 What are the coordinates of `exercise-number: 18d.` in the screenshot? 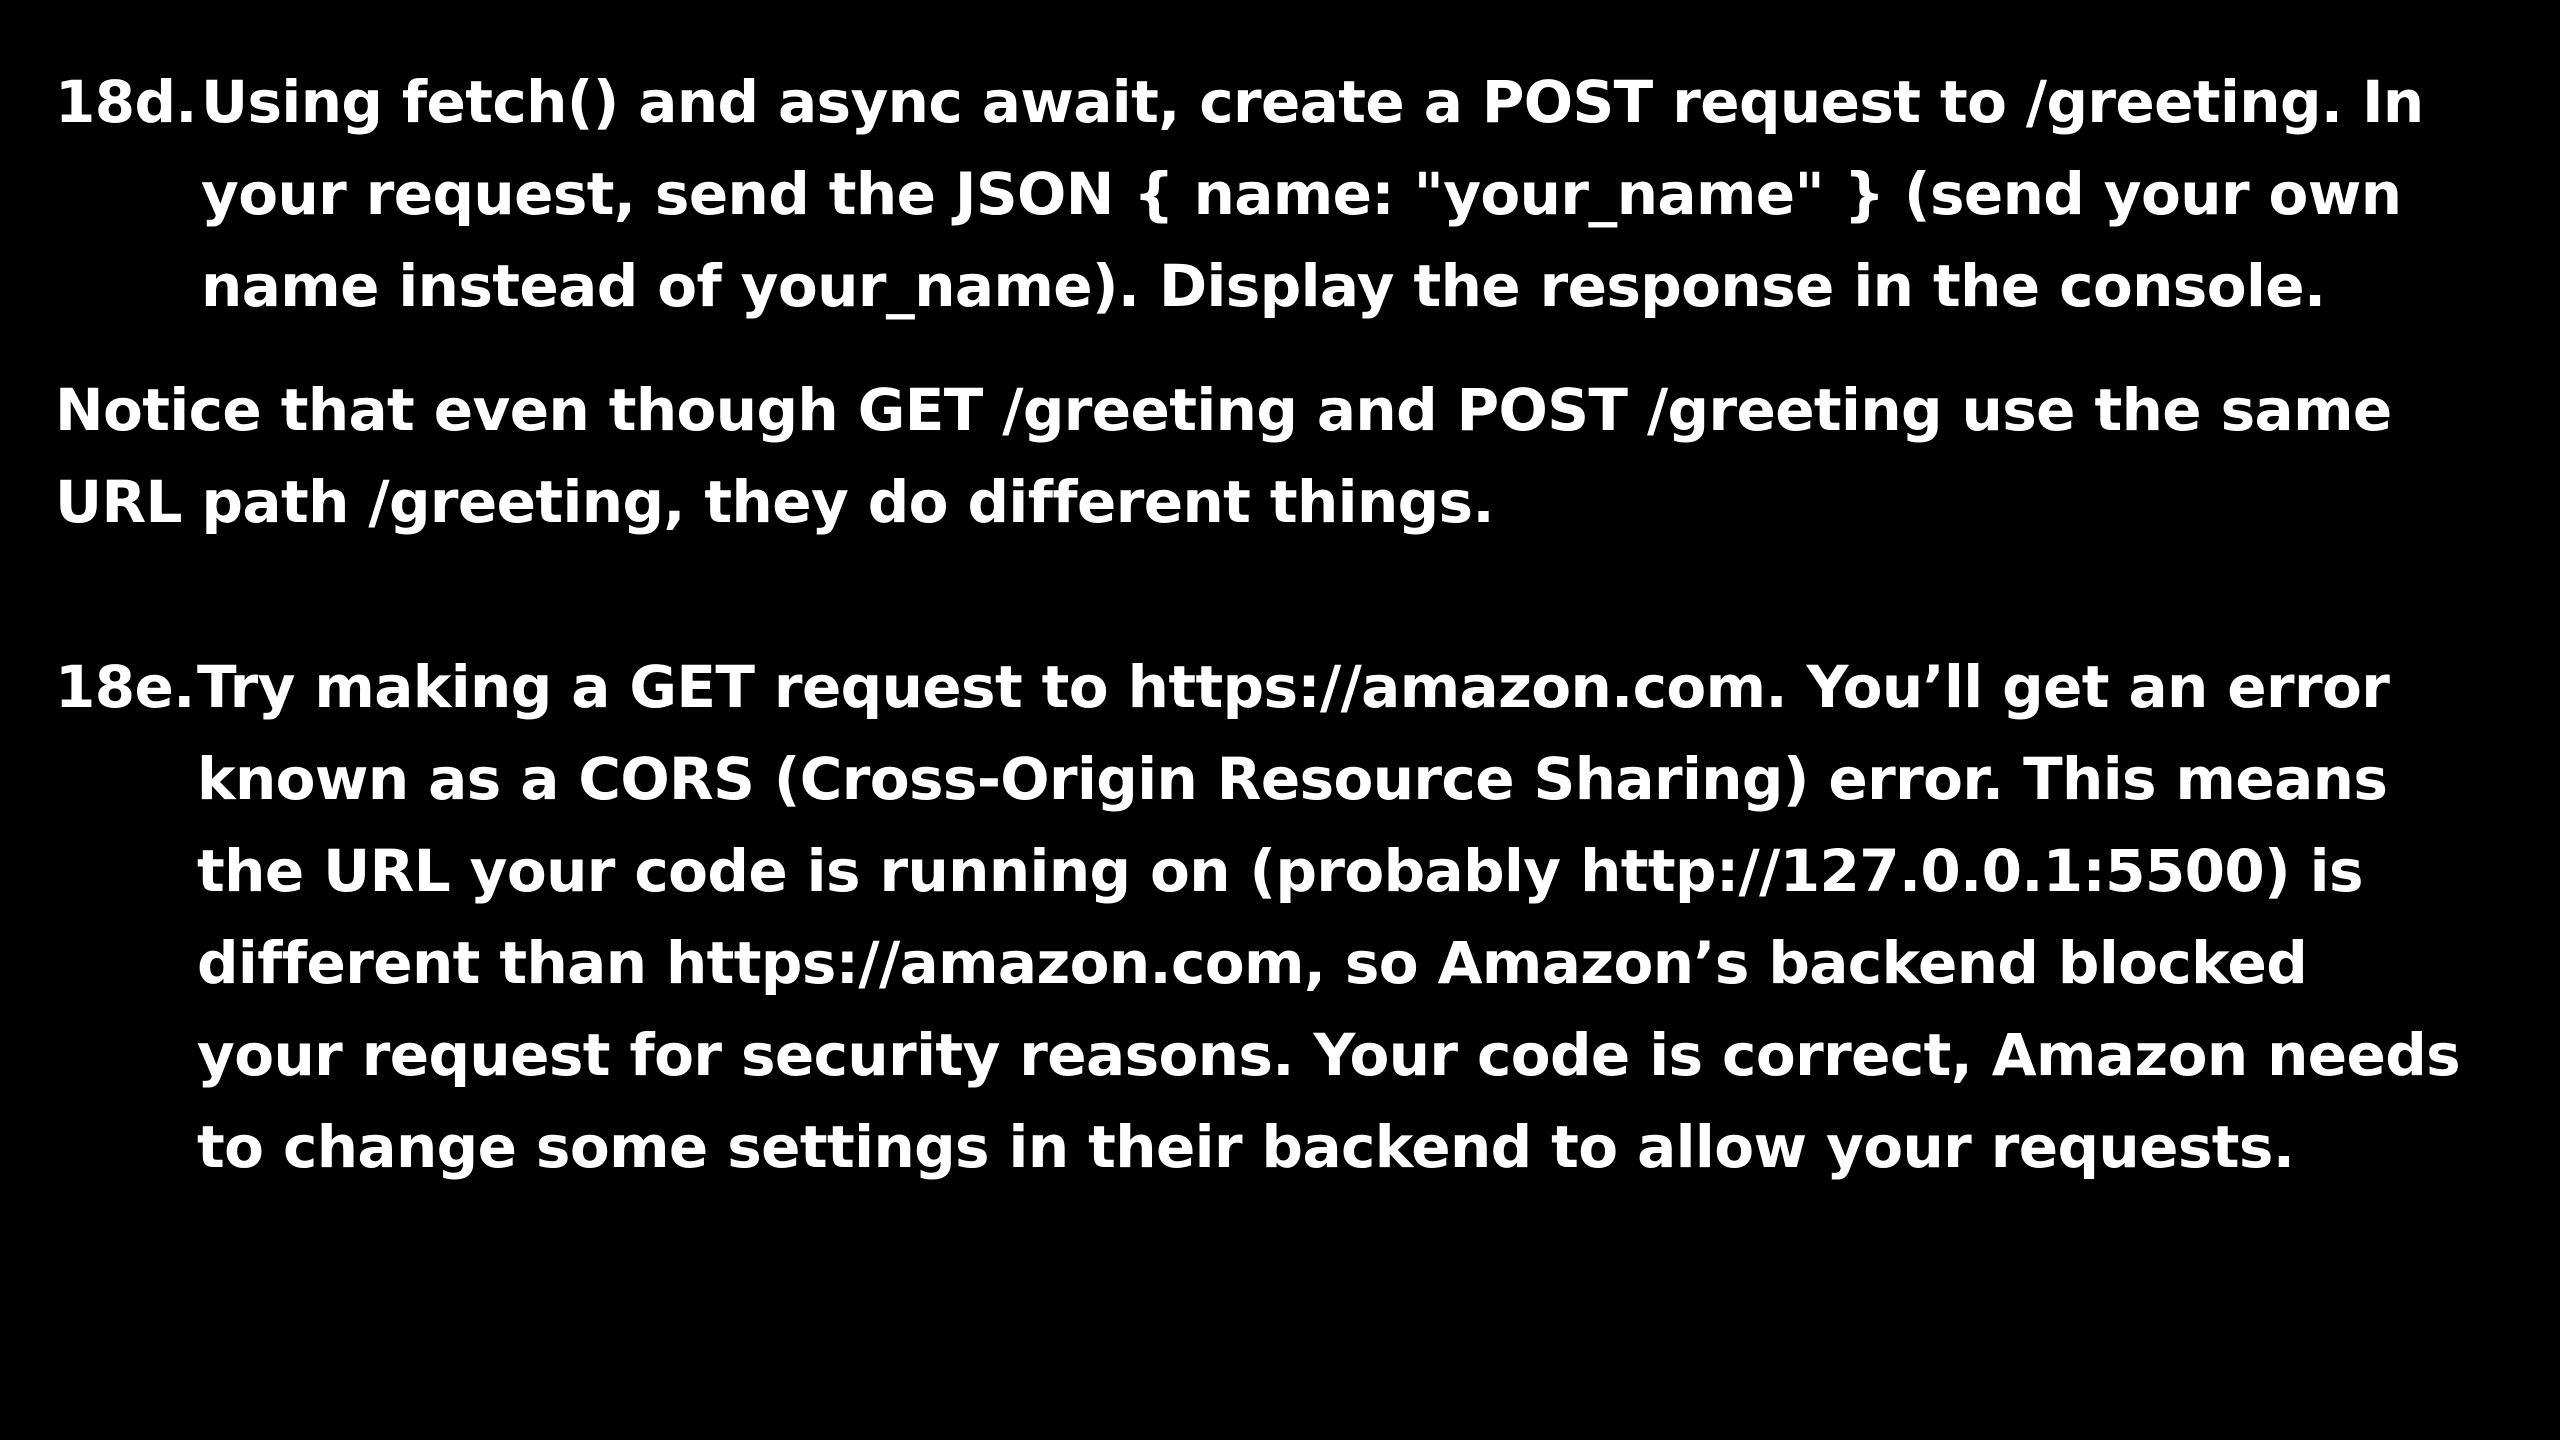 It's located at (126, 102).